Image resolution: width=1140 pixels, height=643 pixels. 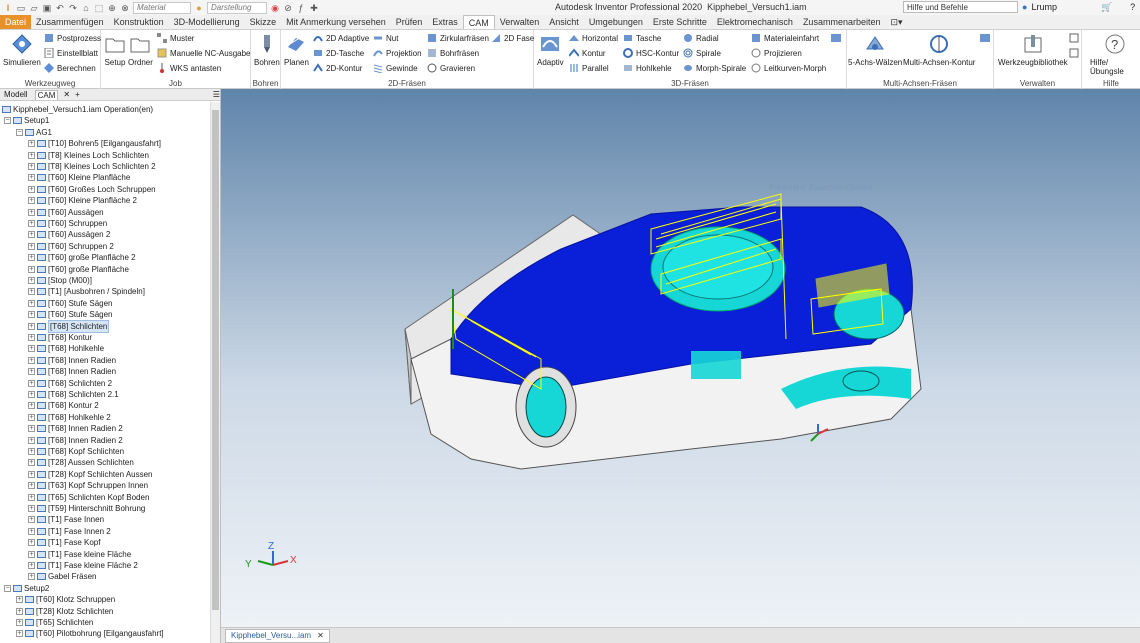 I want to click on tree-operation: + [T60] große Planfläche, so click(x=78, y=269).